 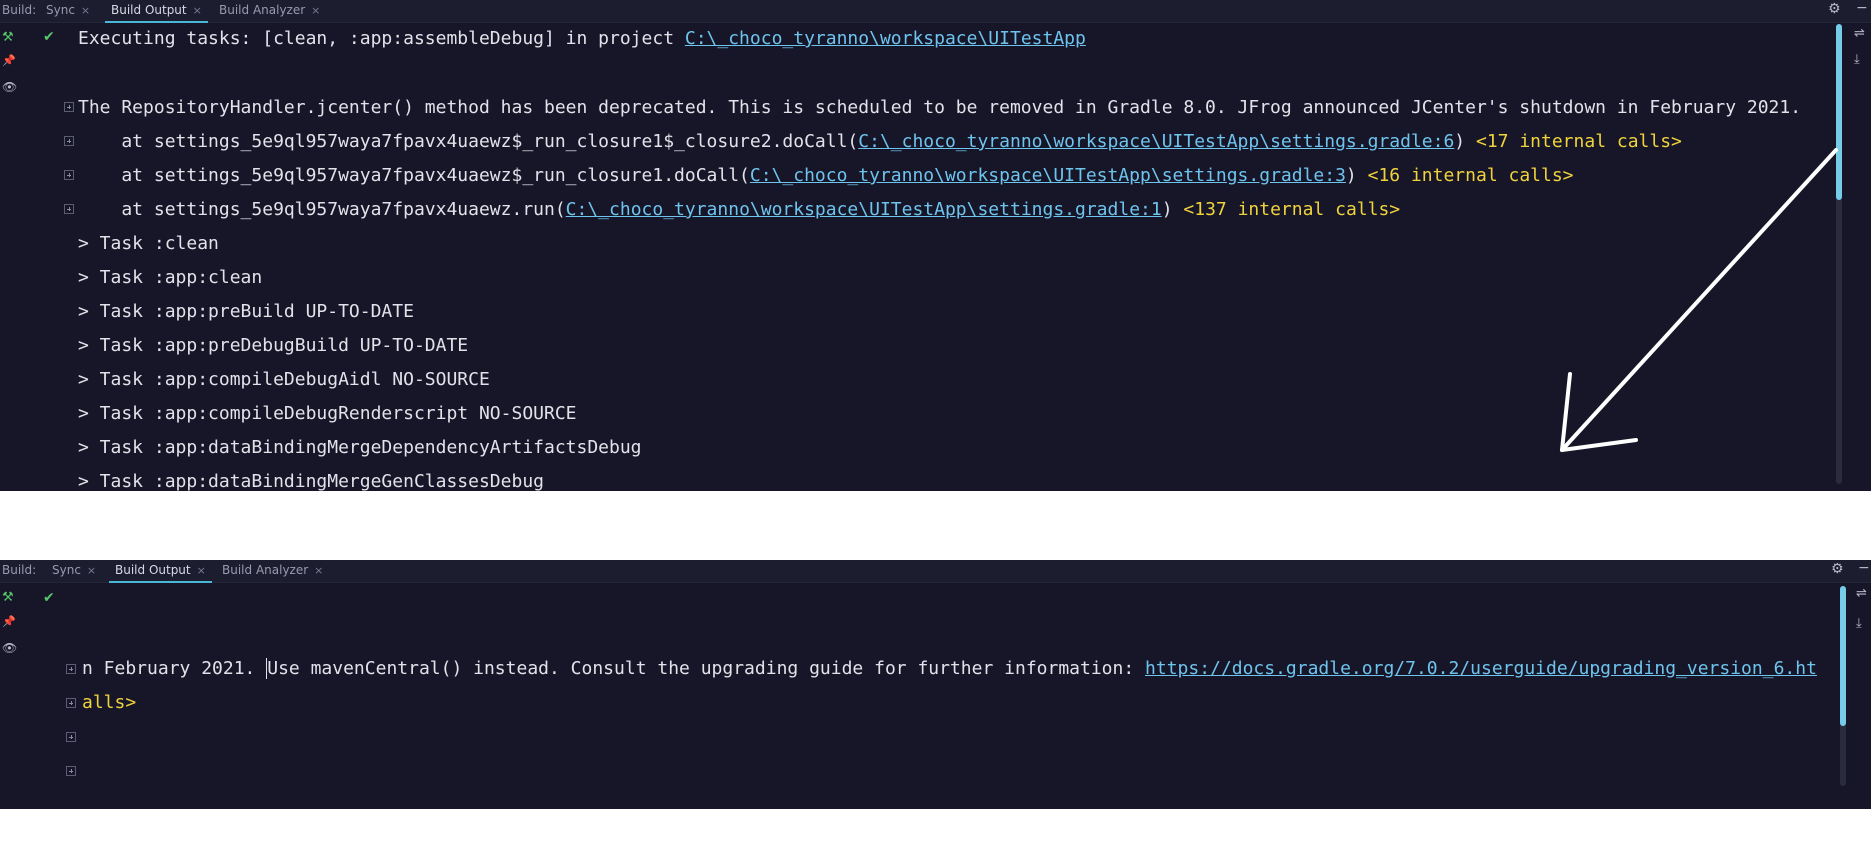 I want to click on task-line: > Task :clean, so click(x=148, y=243).